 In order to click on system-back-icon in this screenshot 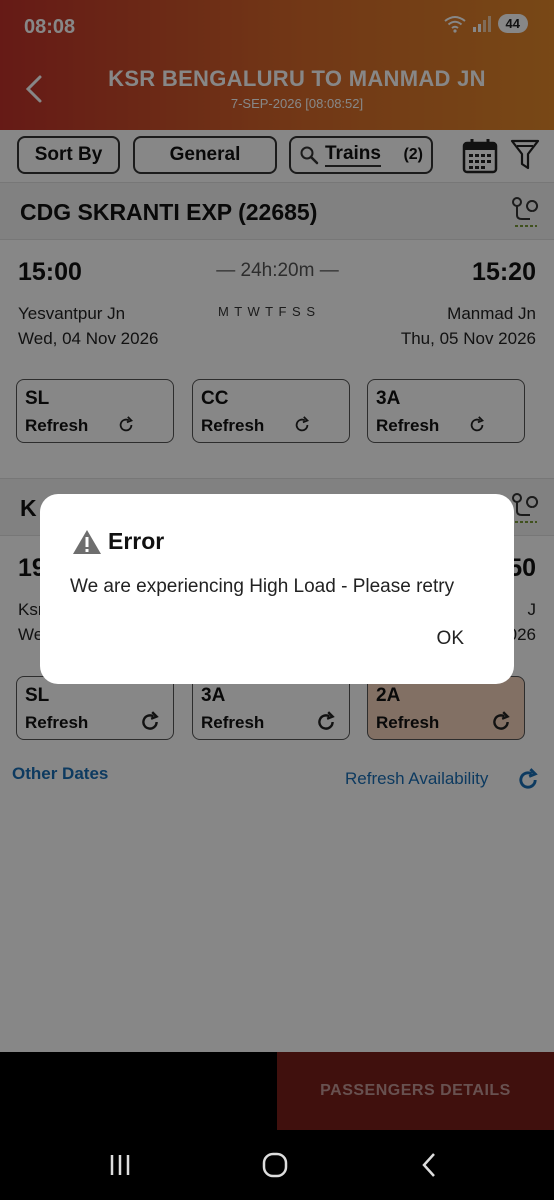, I will do `click(430, 1165)`.